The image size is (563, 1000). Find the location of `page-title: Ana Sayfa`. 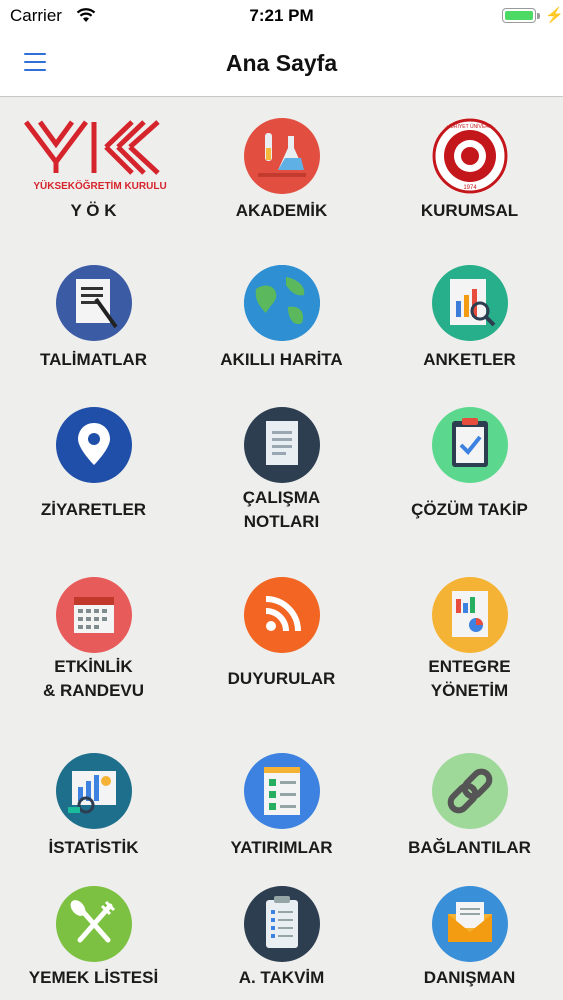

page-title: Ana Sayfa is located at coordinates (281, 63).